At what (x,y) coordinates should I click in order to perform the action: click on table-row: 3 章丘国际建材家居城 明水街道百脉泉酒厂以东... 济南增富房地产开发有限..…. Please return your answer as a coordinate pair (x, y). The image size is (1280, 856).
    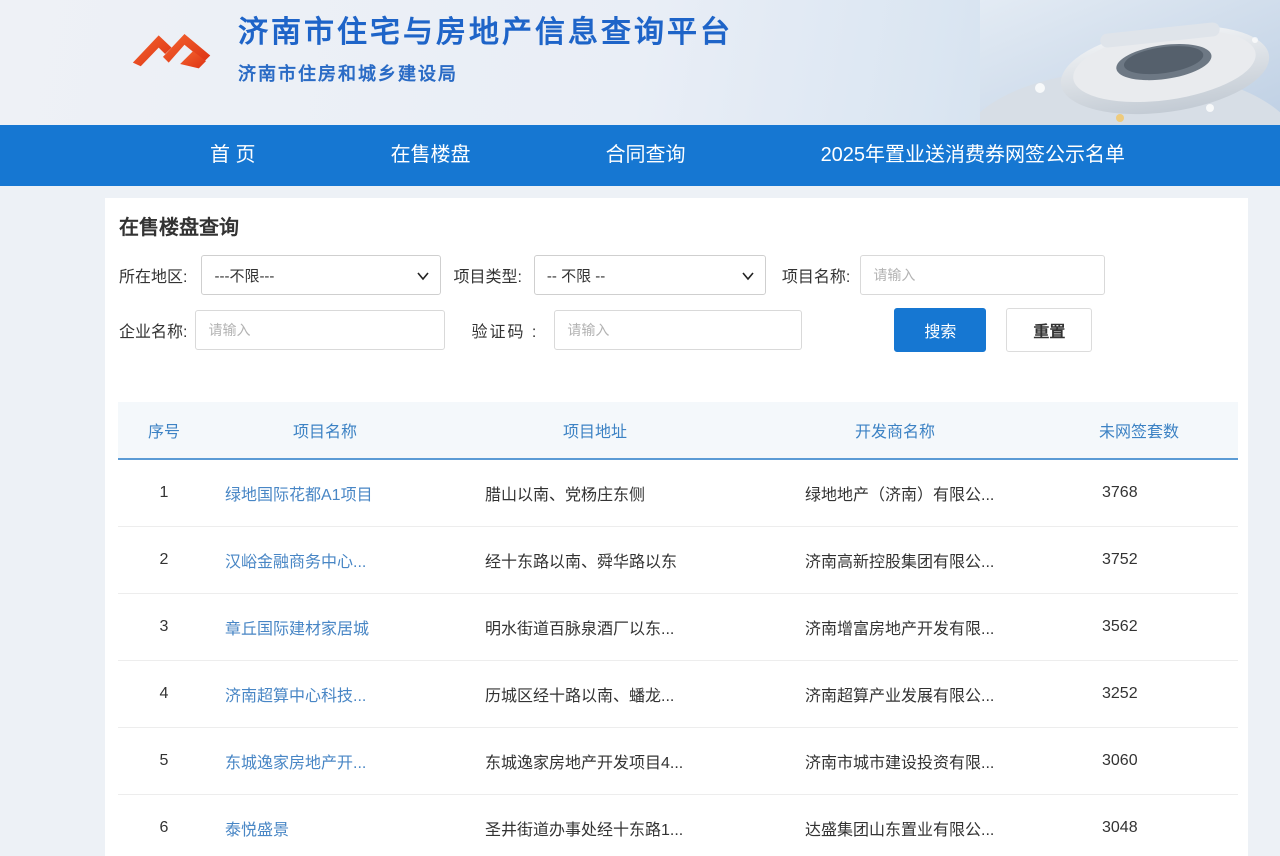
    Looking at the image, I should click on (678, 626).